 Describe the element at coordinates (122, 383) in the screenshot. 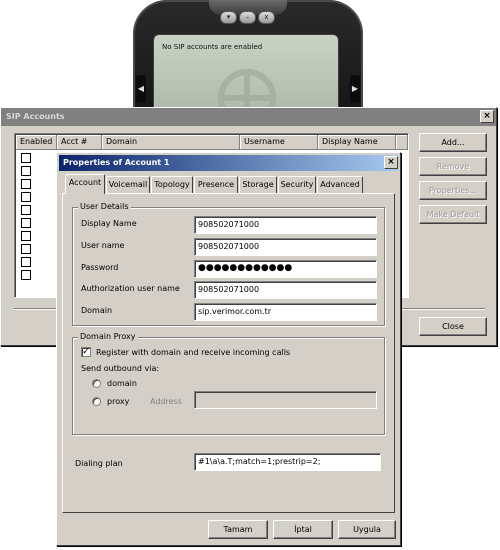

I see `outbound-domain-label: domain` at that location.